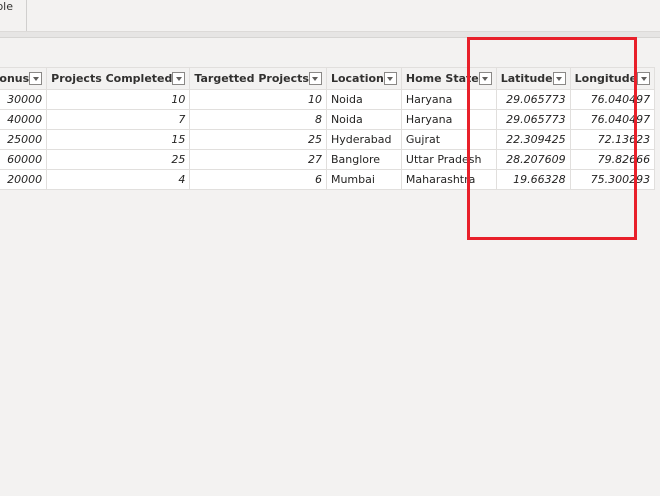 This screenshot has width=660, height=496. What do you see at coordinates (442, 78) in the screenshot?
I see `column-header-label: Home State` at bounding box center [442, 78].